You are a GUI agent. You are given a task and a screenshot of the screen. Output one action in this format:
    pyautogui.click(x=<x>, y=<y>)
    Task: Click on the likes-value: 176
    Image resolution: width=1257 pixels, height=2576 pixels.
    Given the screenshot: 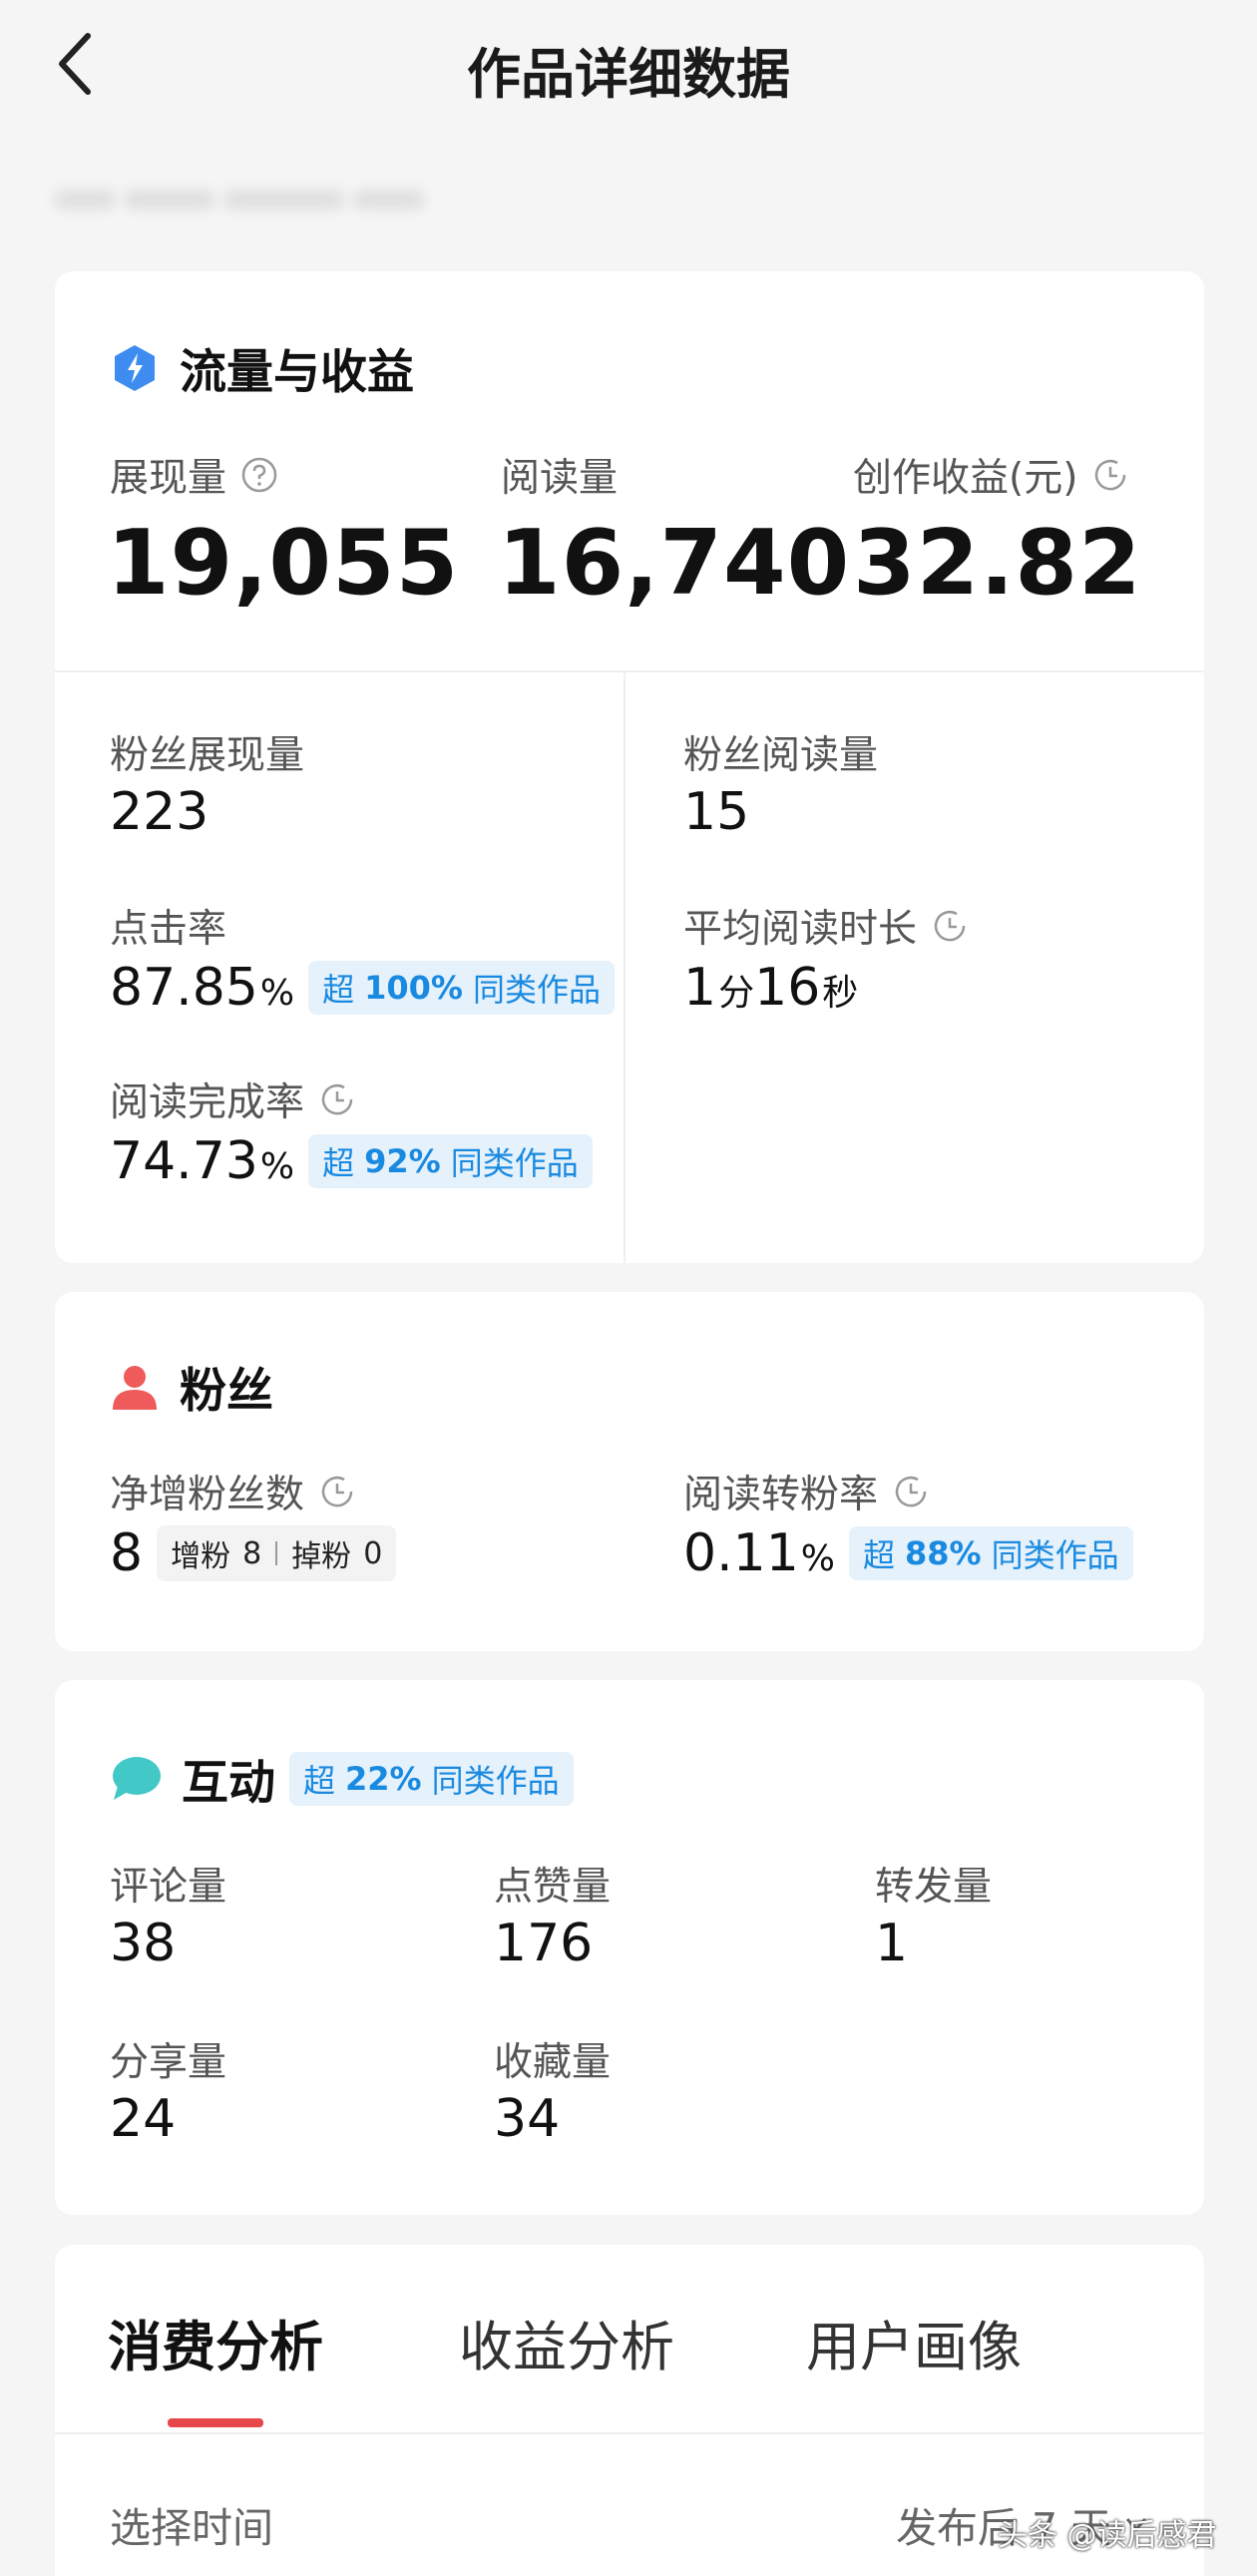 What is the action you would take?
    pyautogui.click(x=543, y=1943)
    